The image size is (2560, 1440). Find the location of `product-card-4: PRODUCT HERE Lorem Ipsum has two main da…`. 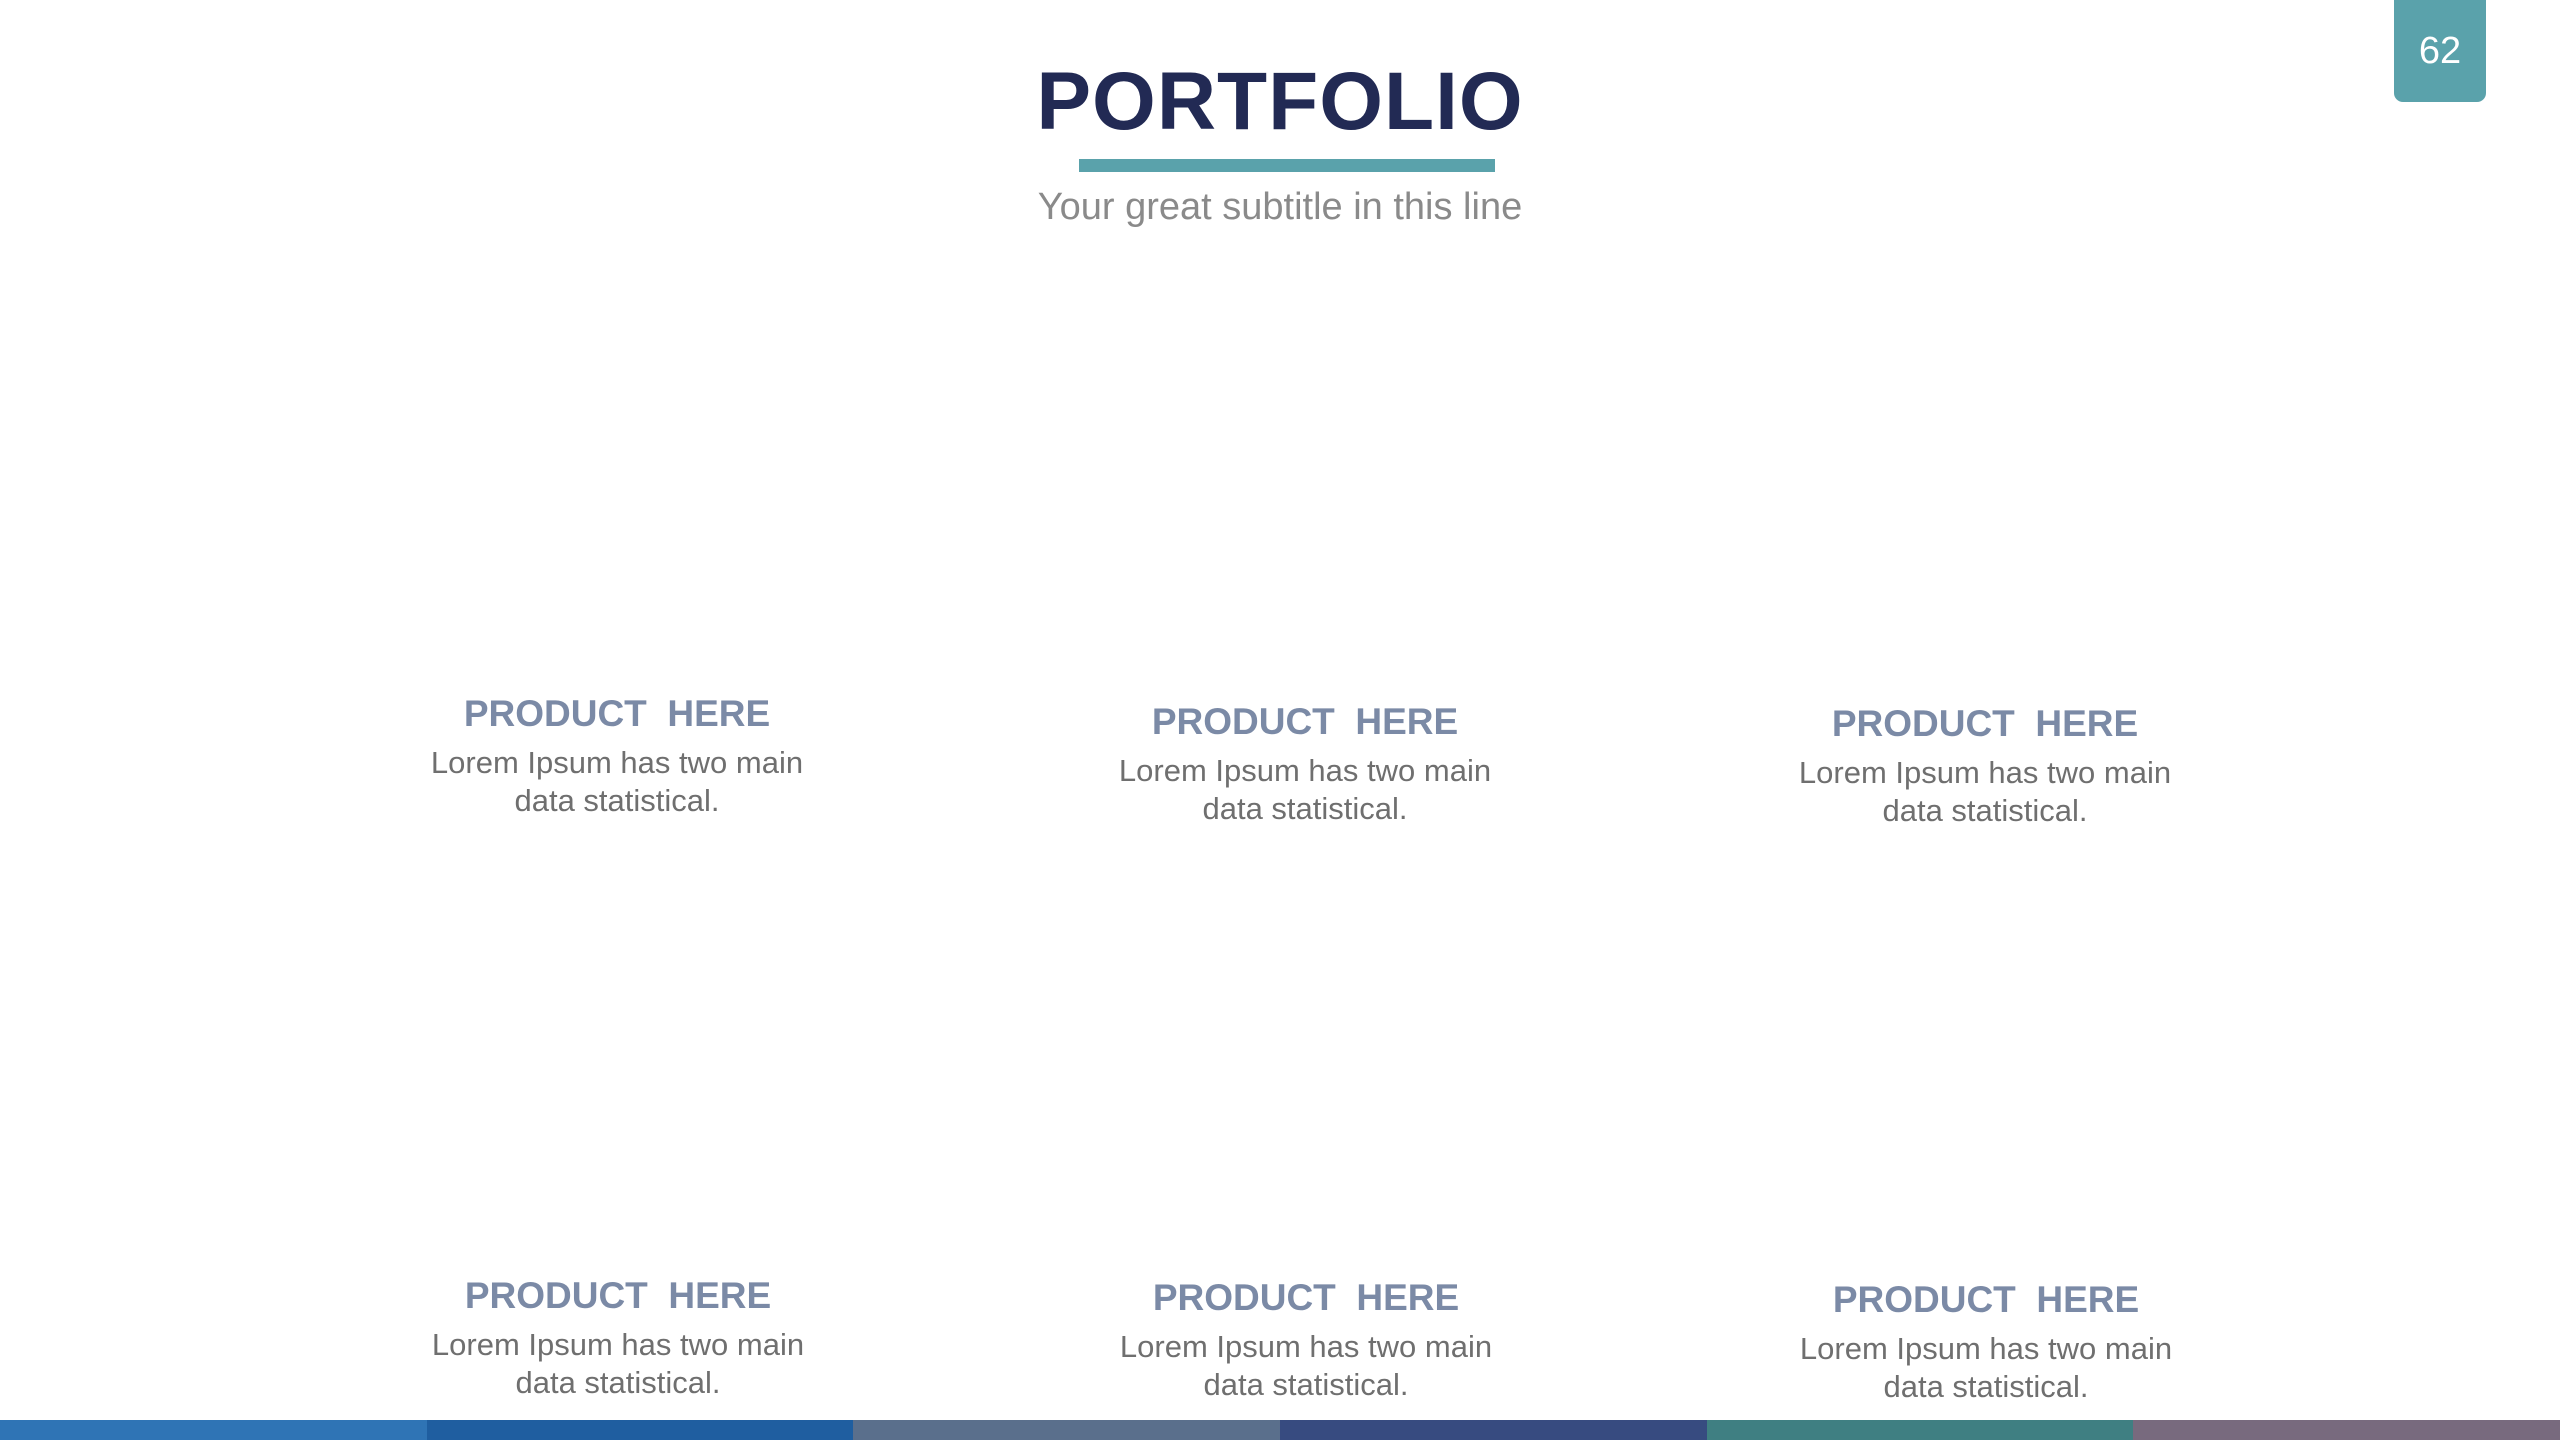

product-card-4: PRODUCT HERE Lorem Ipsum has two main da… is located at coordinates (618, 1337).